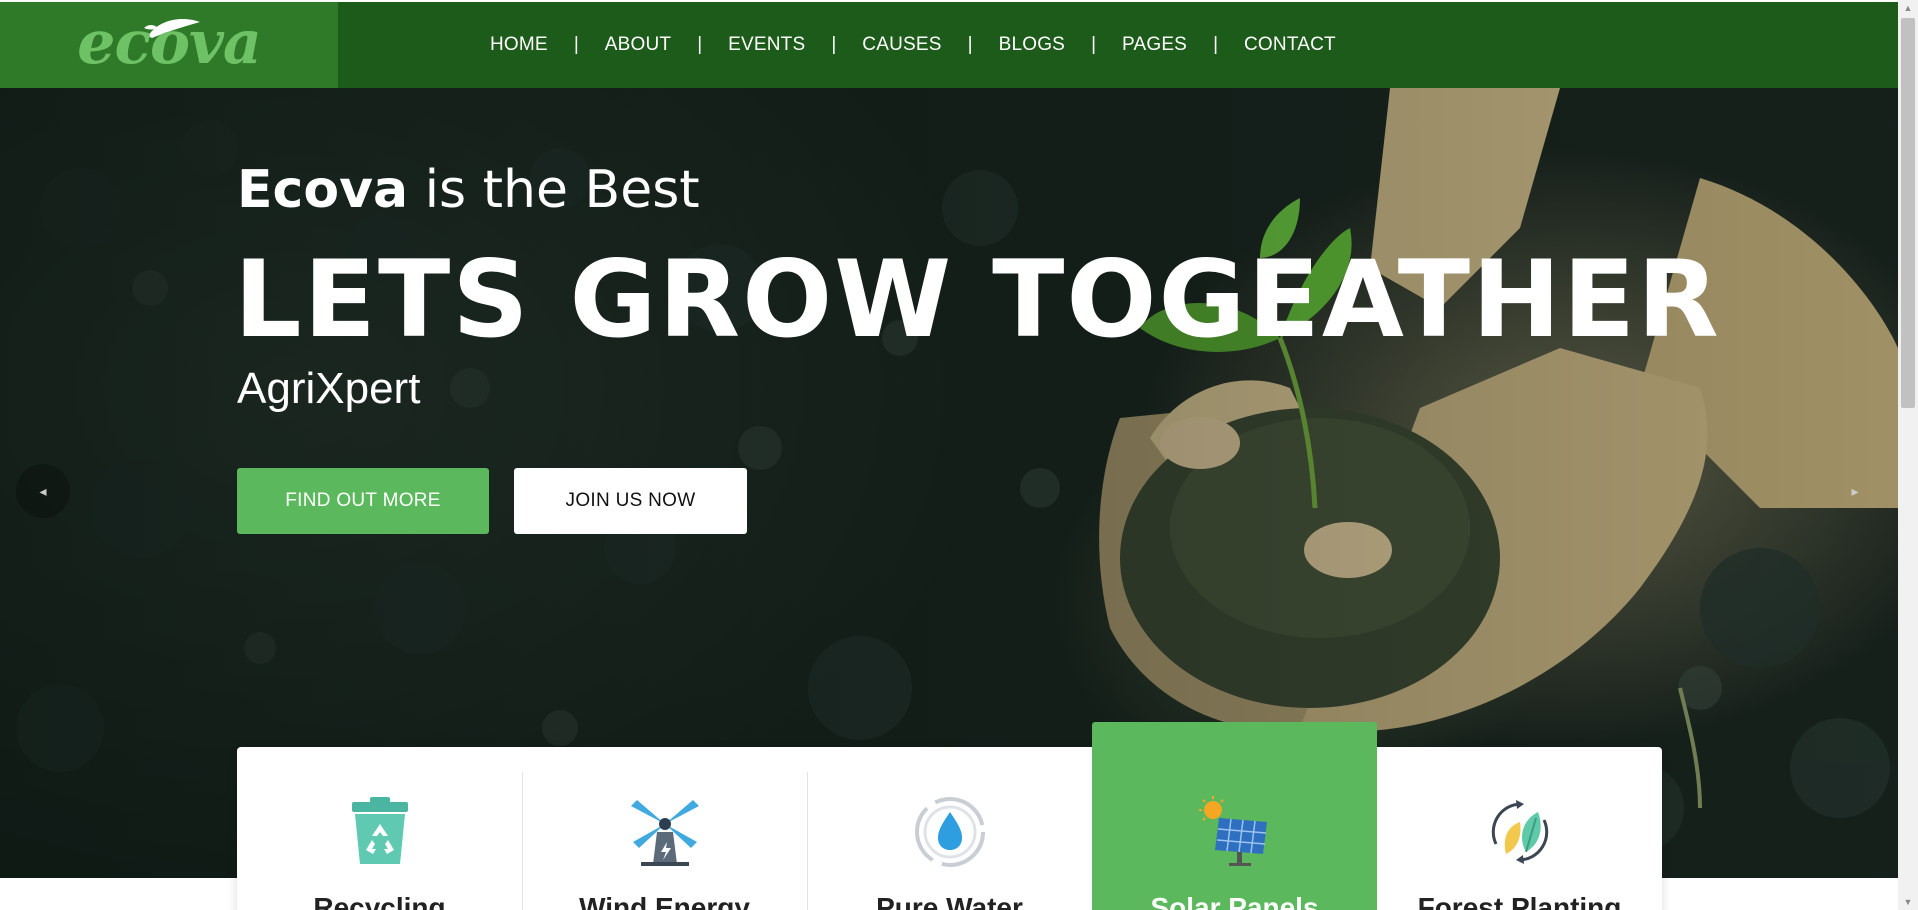 This screenshot has width=1918, height=910. I want to click on slider-prev-button: ◂, so click(43, 491).